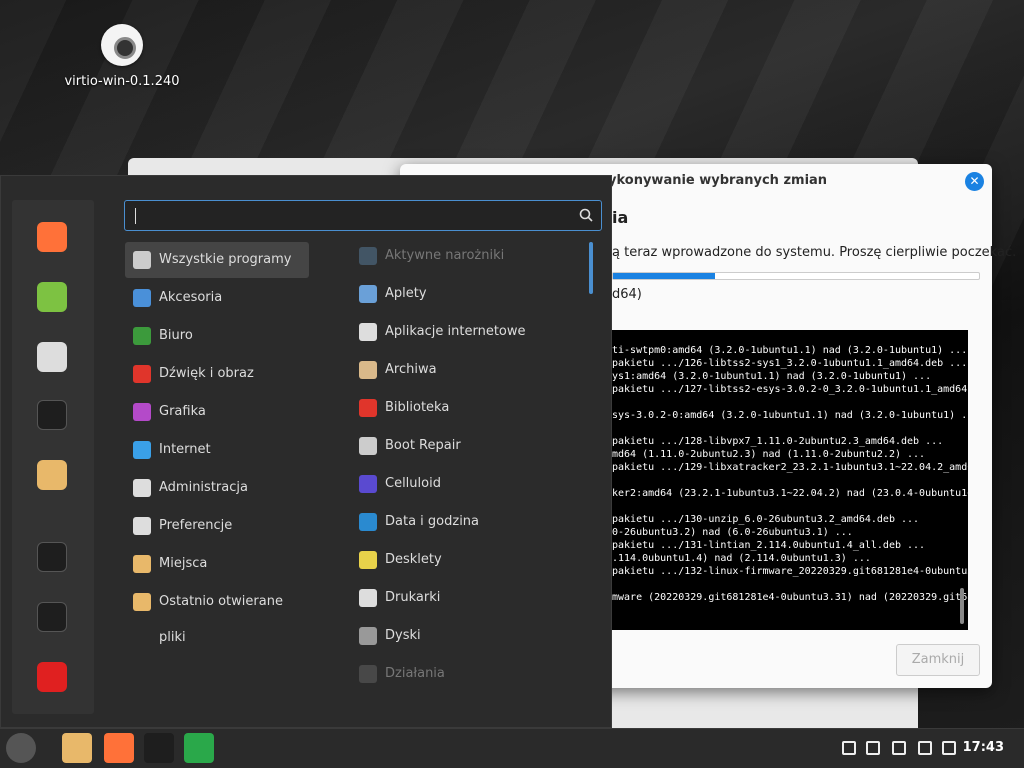  What do you see at coordinates (182, 411) in the screenshot?
I see `category-label: Grafika` at bounding box center [182, 411].